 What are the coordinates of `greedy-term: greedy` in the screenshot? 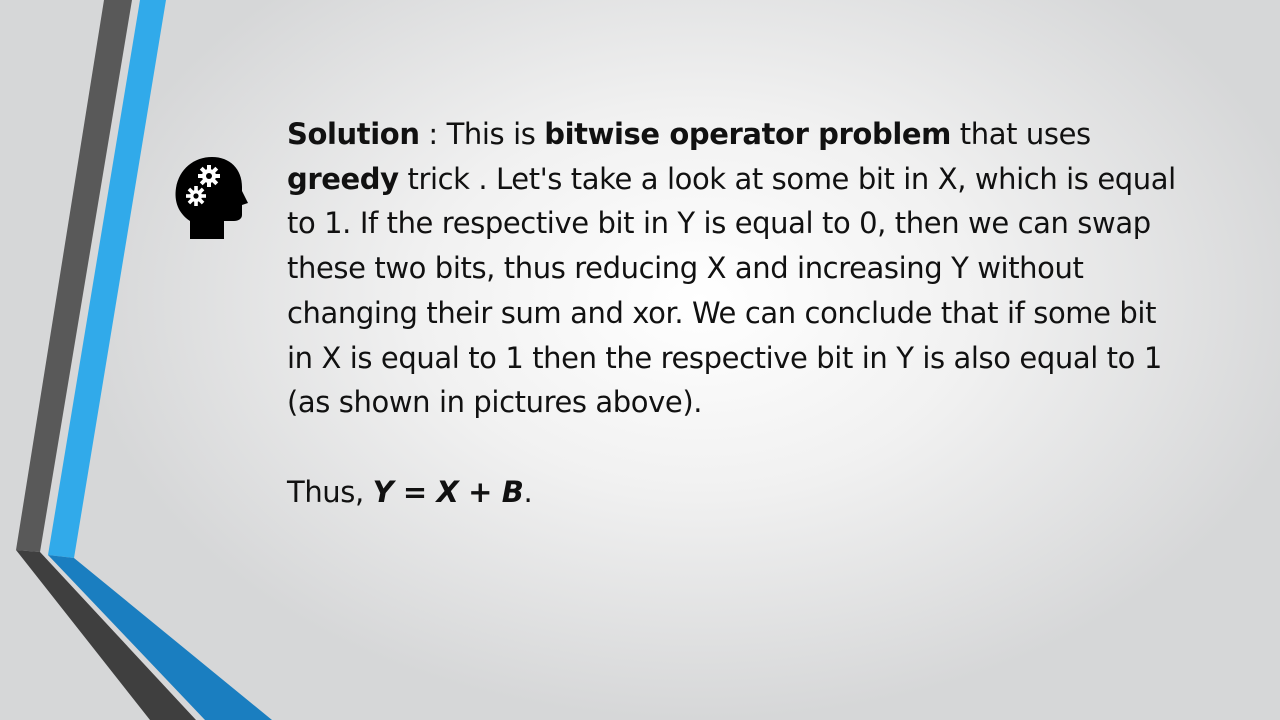 It's located at (343, 178).